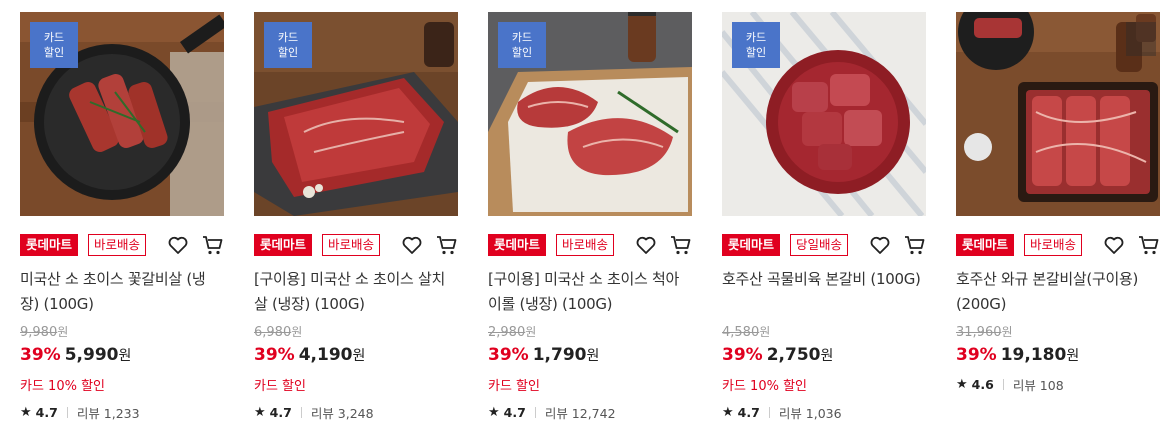 The height and width of the screenshot is (442, 1173). I want to click on rating-row: ★ 4.7 리뷰 3,248, so click(314, 412).